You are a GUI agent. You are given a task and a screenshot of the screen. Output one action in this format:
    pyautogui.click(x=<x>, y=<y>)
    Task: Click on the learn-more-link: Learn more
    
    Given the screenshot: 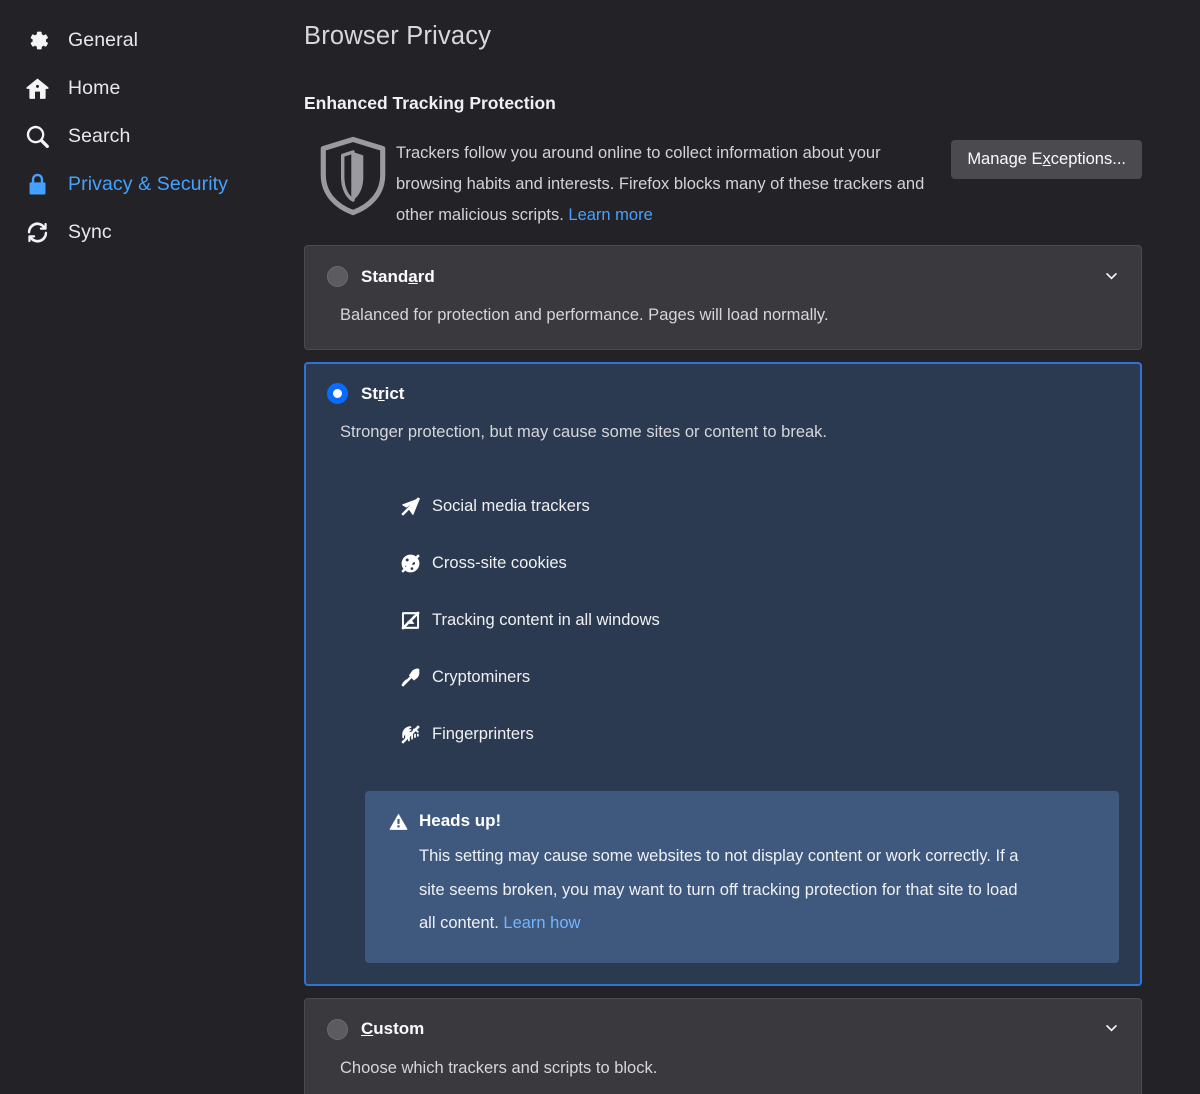 What is the action you would take?
    pyautogui.click(x=610, y=215)
    